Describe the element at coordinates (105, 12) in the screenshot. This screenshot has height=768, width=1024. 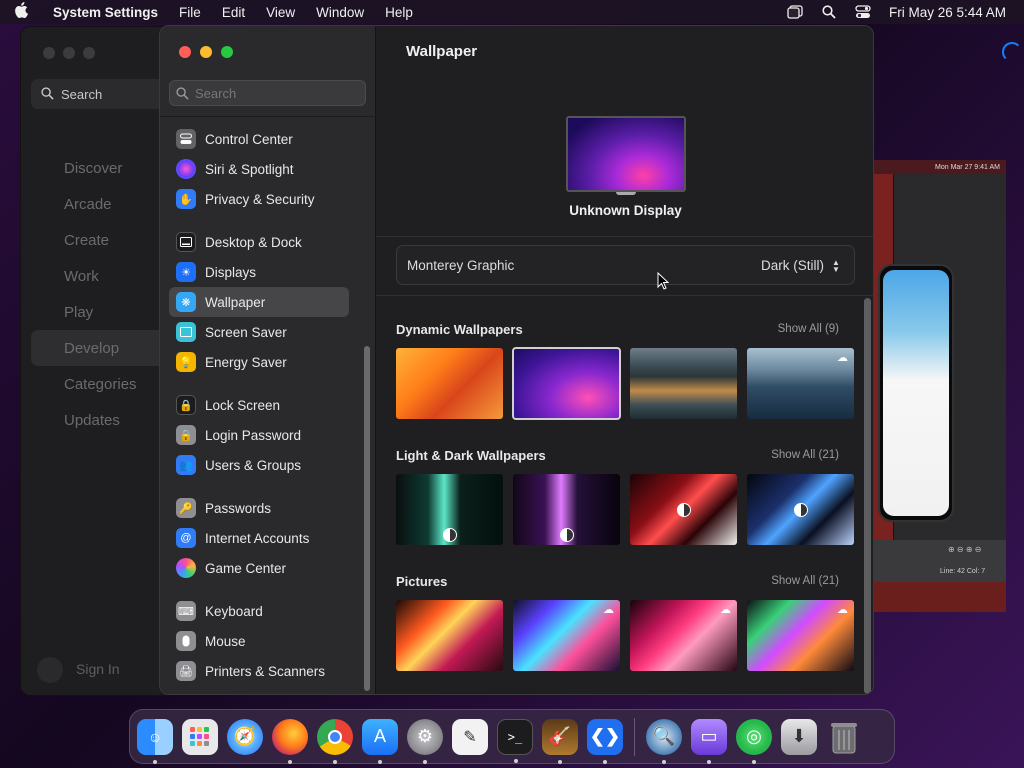
I see `menu-app-name: System Settings` at that location.